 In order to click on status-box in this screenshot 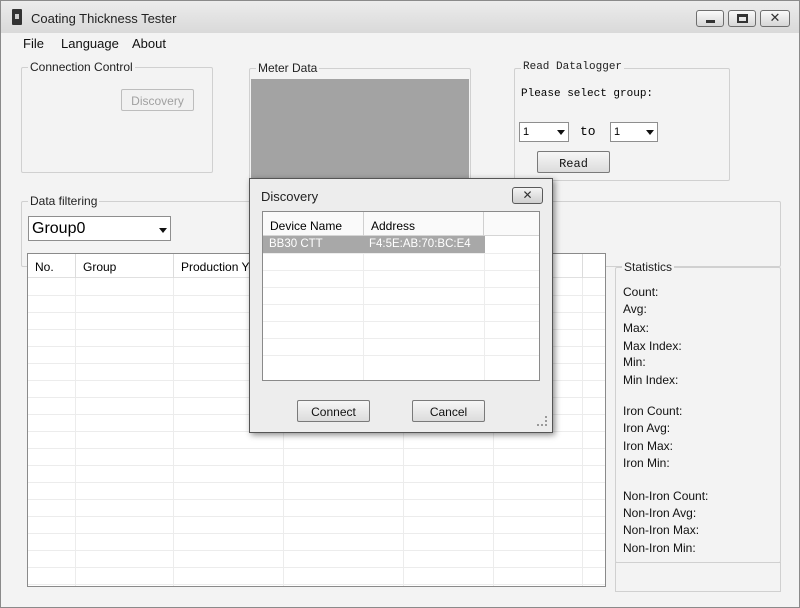, I will do `click(698, 577)`.